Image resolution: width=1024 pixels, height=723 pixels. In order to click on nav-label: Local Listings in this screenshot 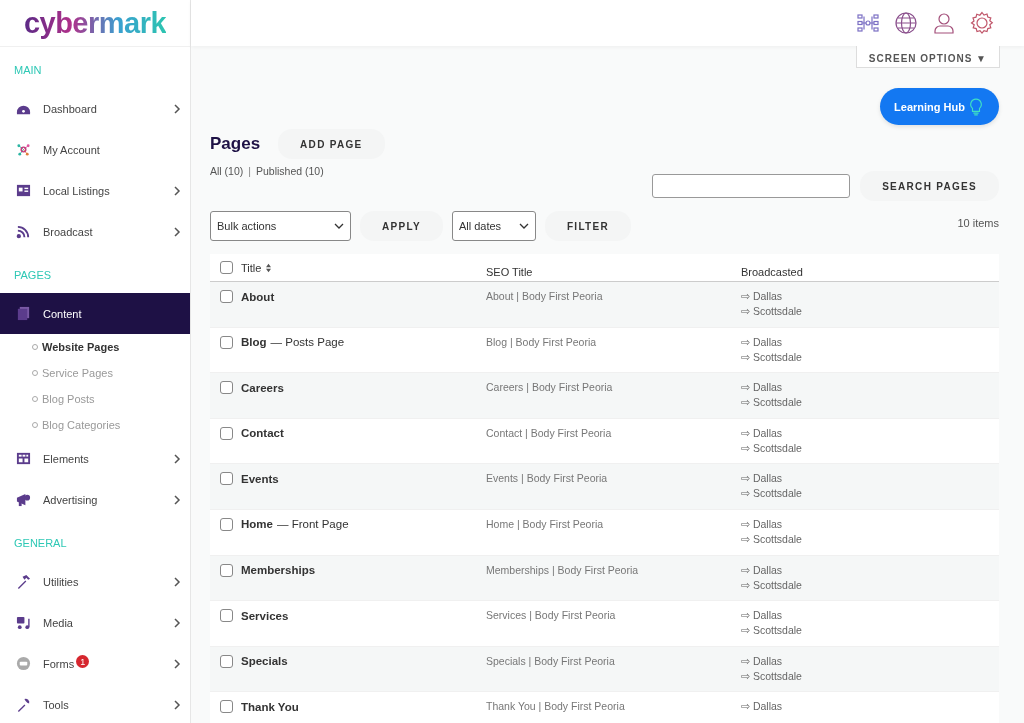, I will do `click(76, 190)`.